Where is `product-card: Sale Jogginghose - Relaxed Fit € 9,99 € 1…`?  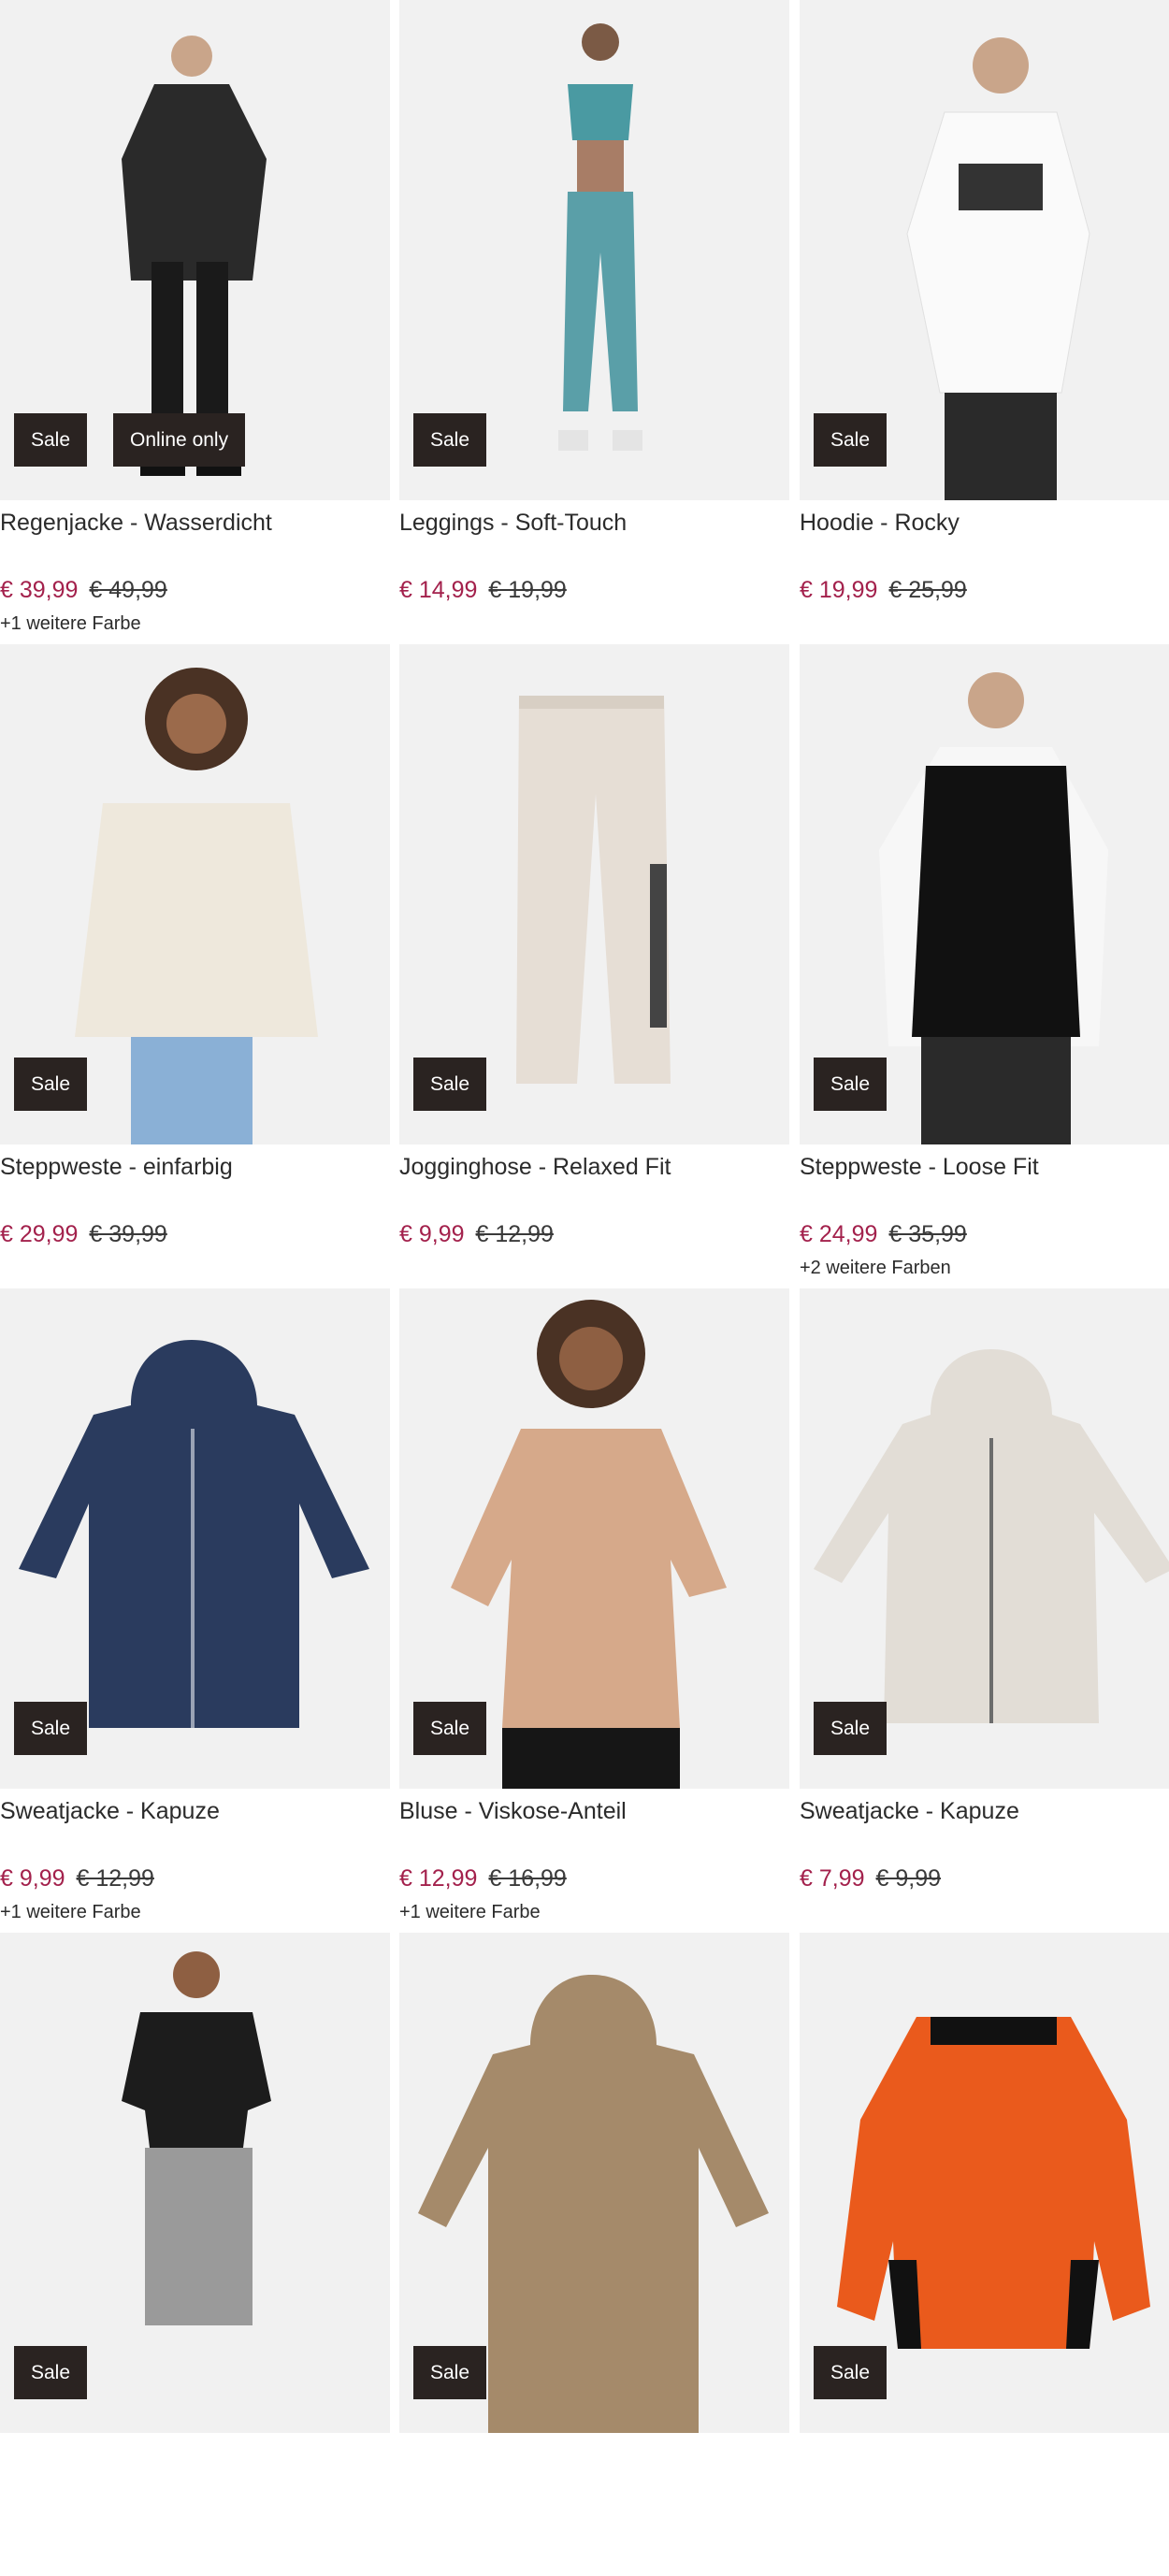
product-card: Sale Jogginghose - Relaxed Fit € 9,99 € 1… is located at coordinates (594, 966).